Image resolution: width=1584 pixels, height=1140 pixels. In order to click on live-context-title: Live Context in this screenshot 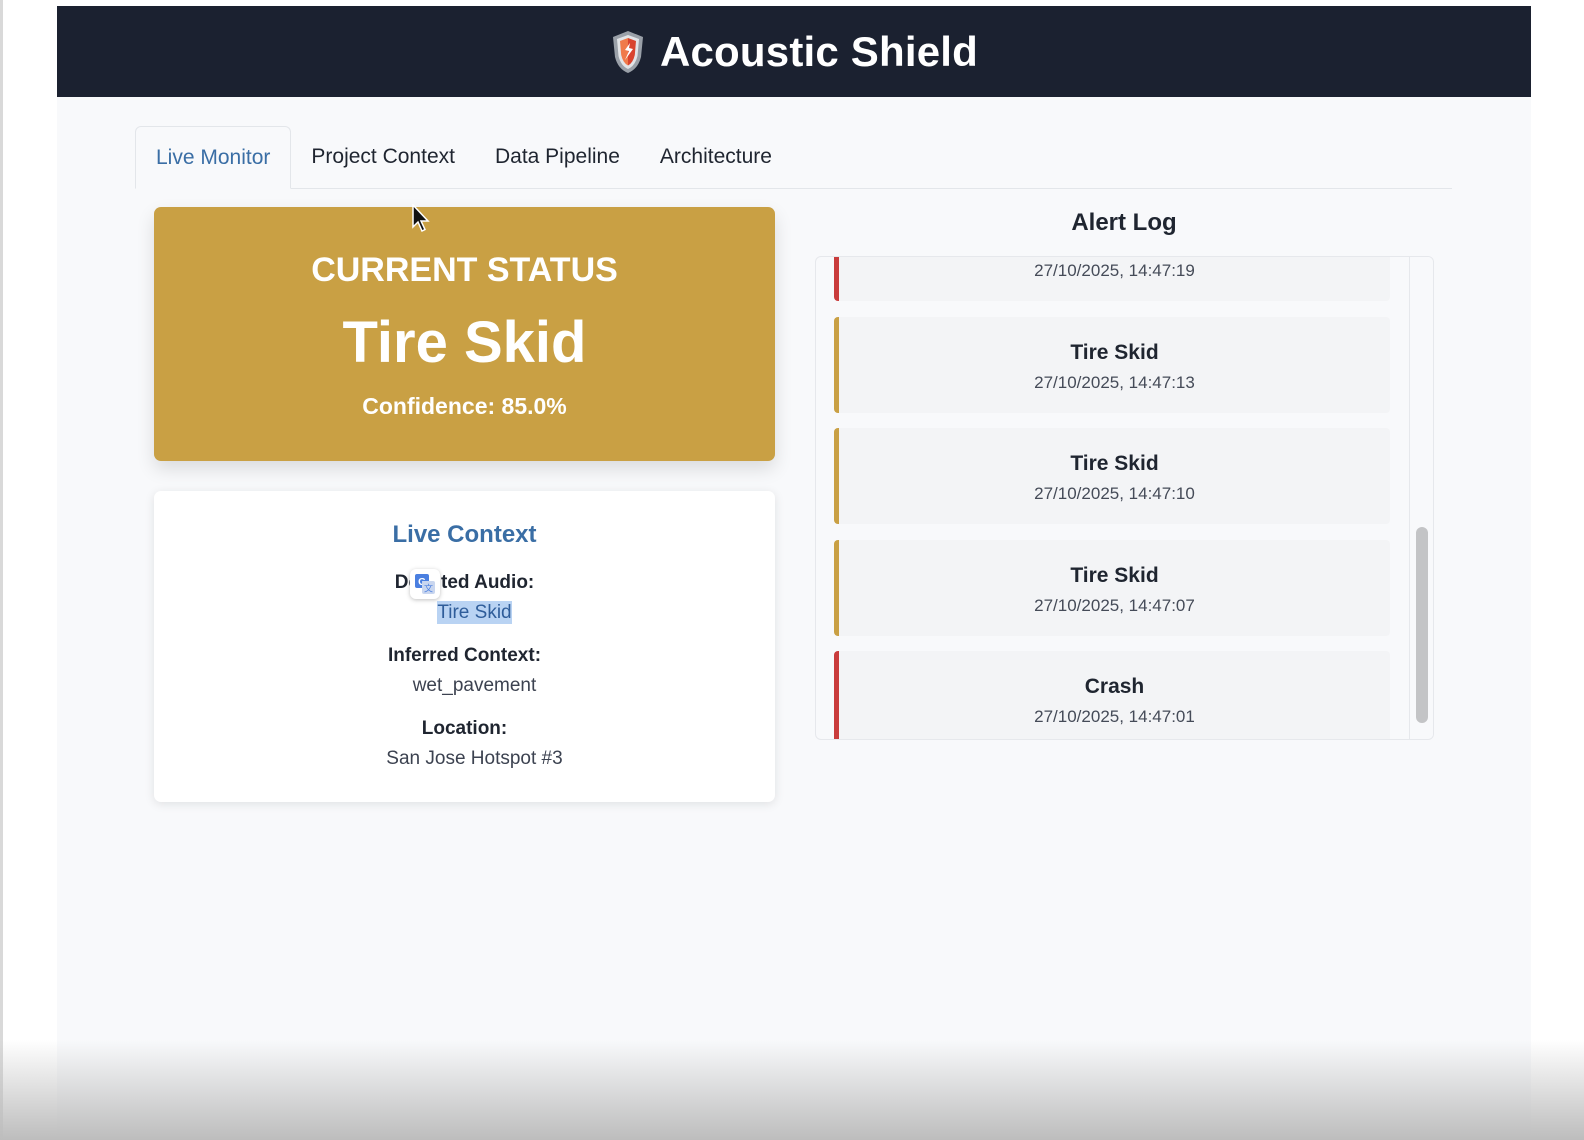, I will do `click(464, 534)`.